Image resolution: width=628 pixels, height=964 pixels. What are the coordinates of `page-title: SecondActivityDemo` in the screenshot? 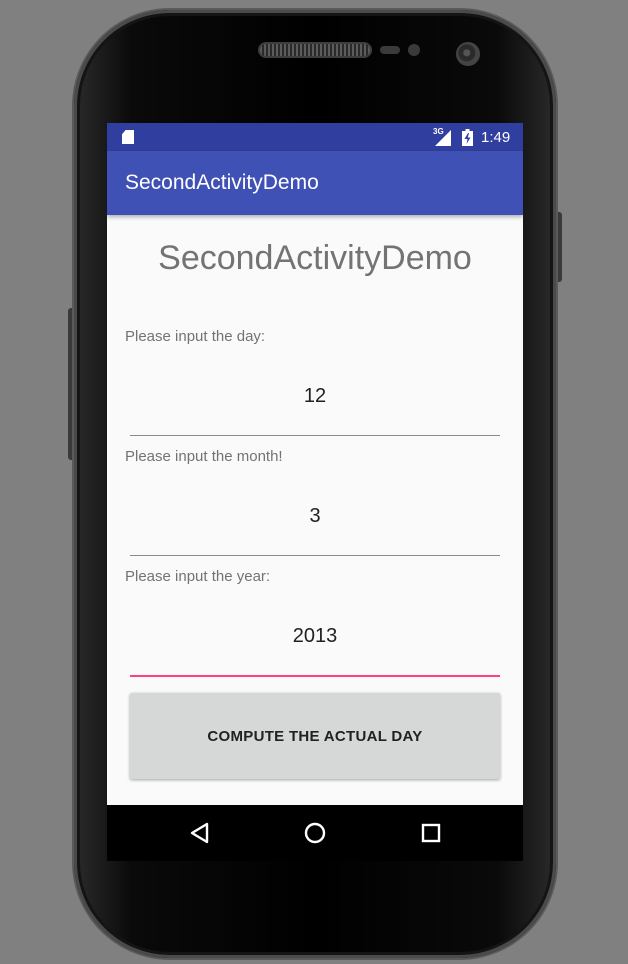 It's located at (315, 258).